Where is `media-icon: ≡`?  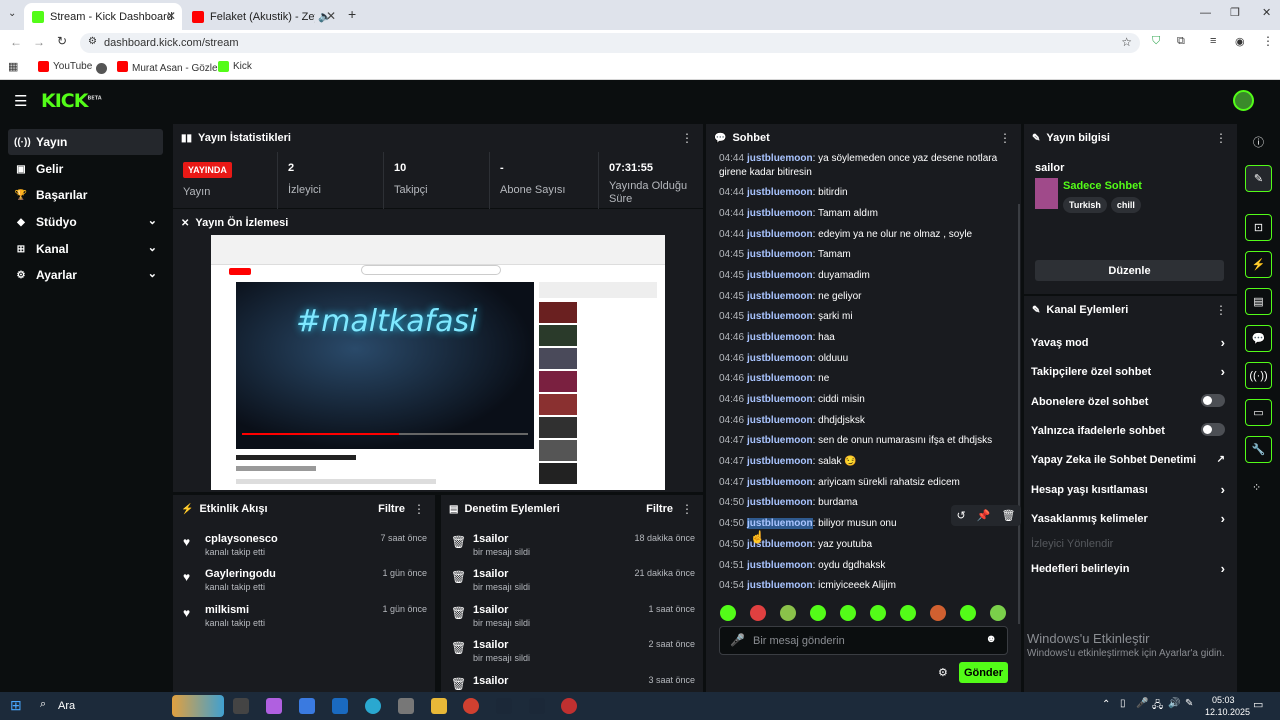 media-icon: ≡ is located at coordinates (1213, 41).